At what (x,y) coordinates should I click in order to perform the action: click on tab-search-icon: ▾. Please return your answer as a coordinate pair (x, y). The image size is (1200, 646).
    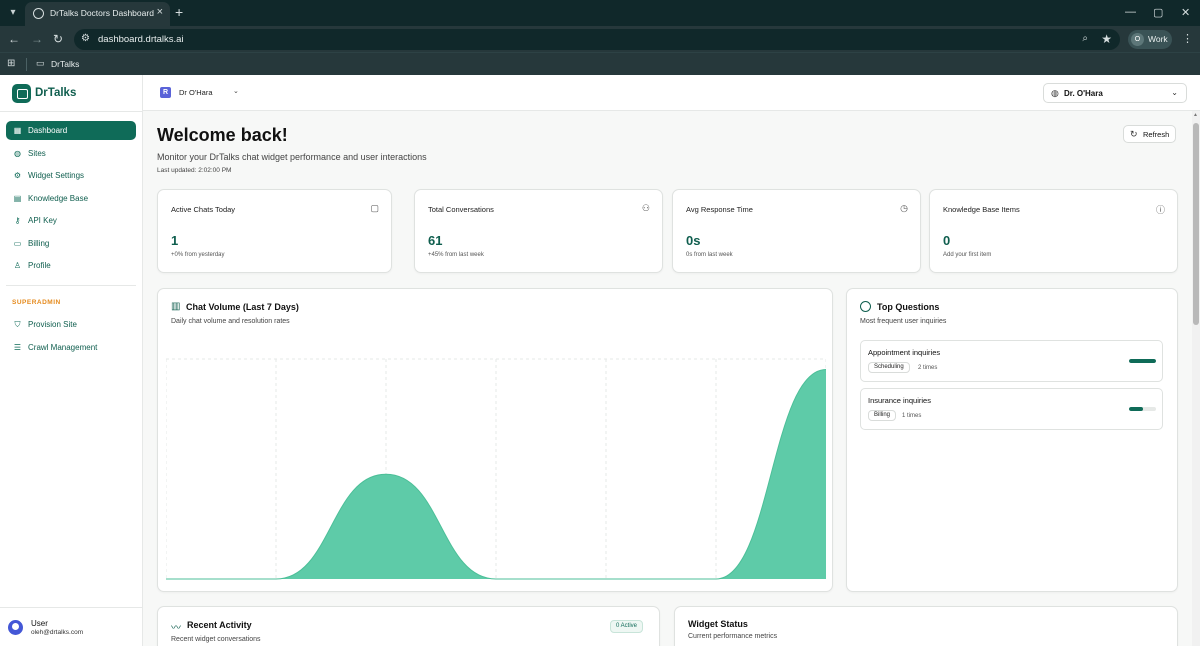
    Looking at the image, I should click on (13, 13).